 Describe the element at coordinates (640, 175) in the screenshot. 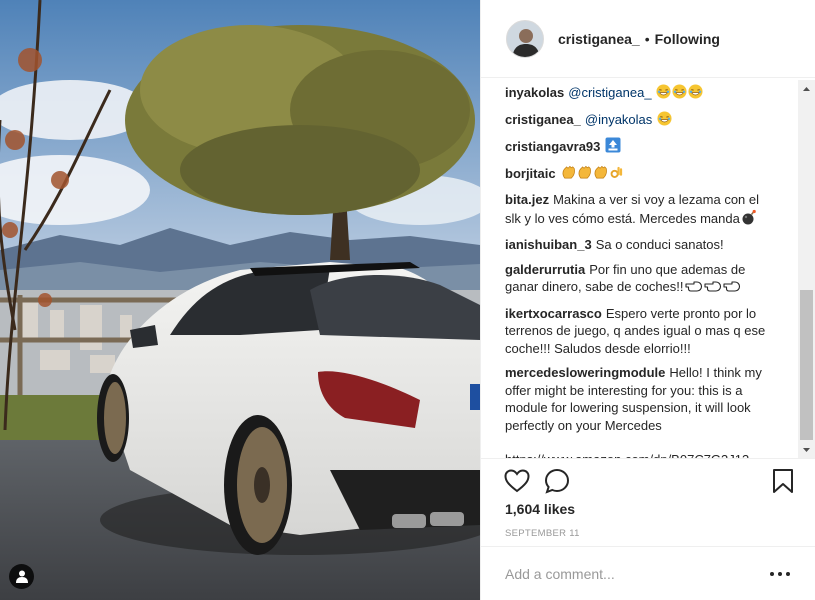

I see `comment-item: borjitaic` at that location.